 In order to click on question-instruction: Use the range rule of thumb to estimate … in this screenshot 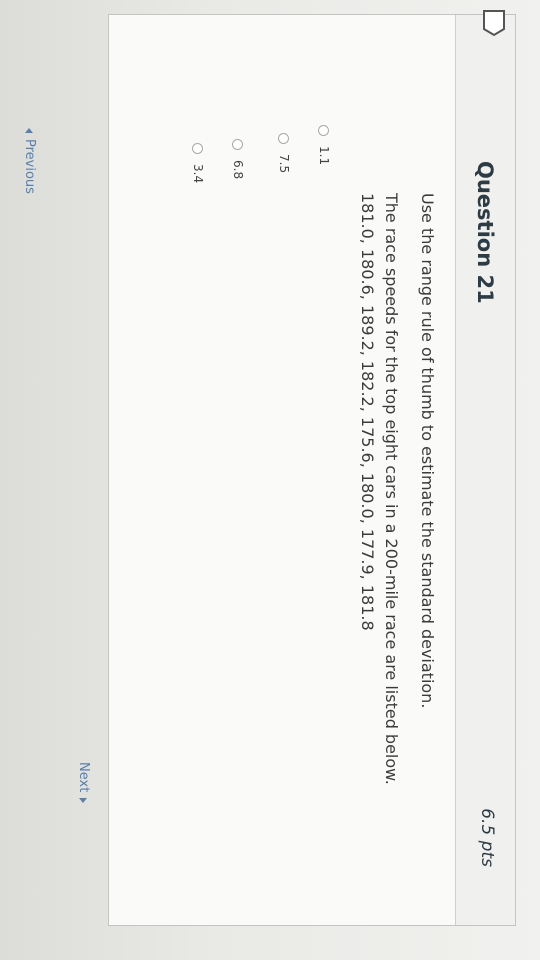, I will do `click(427, 451)`.